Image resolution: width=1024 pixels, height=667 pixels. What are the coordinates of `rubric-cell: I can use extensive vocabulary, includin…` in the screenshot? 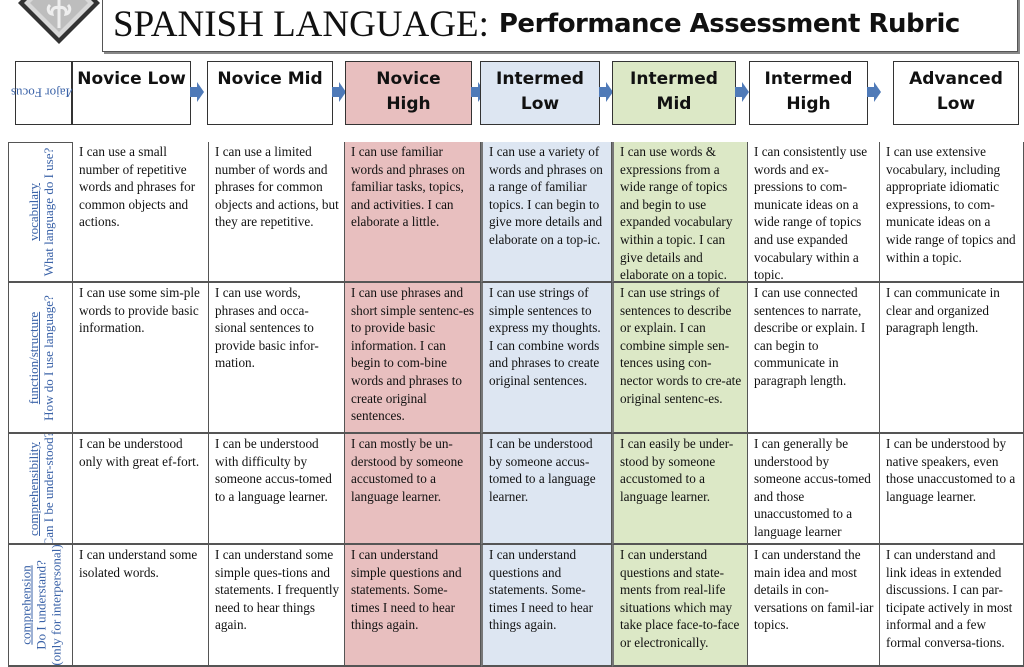 It's located at (952, 212).